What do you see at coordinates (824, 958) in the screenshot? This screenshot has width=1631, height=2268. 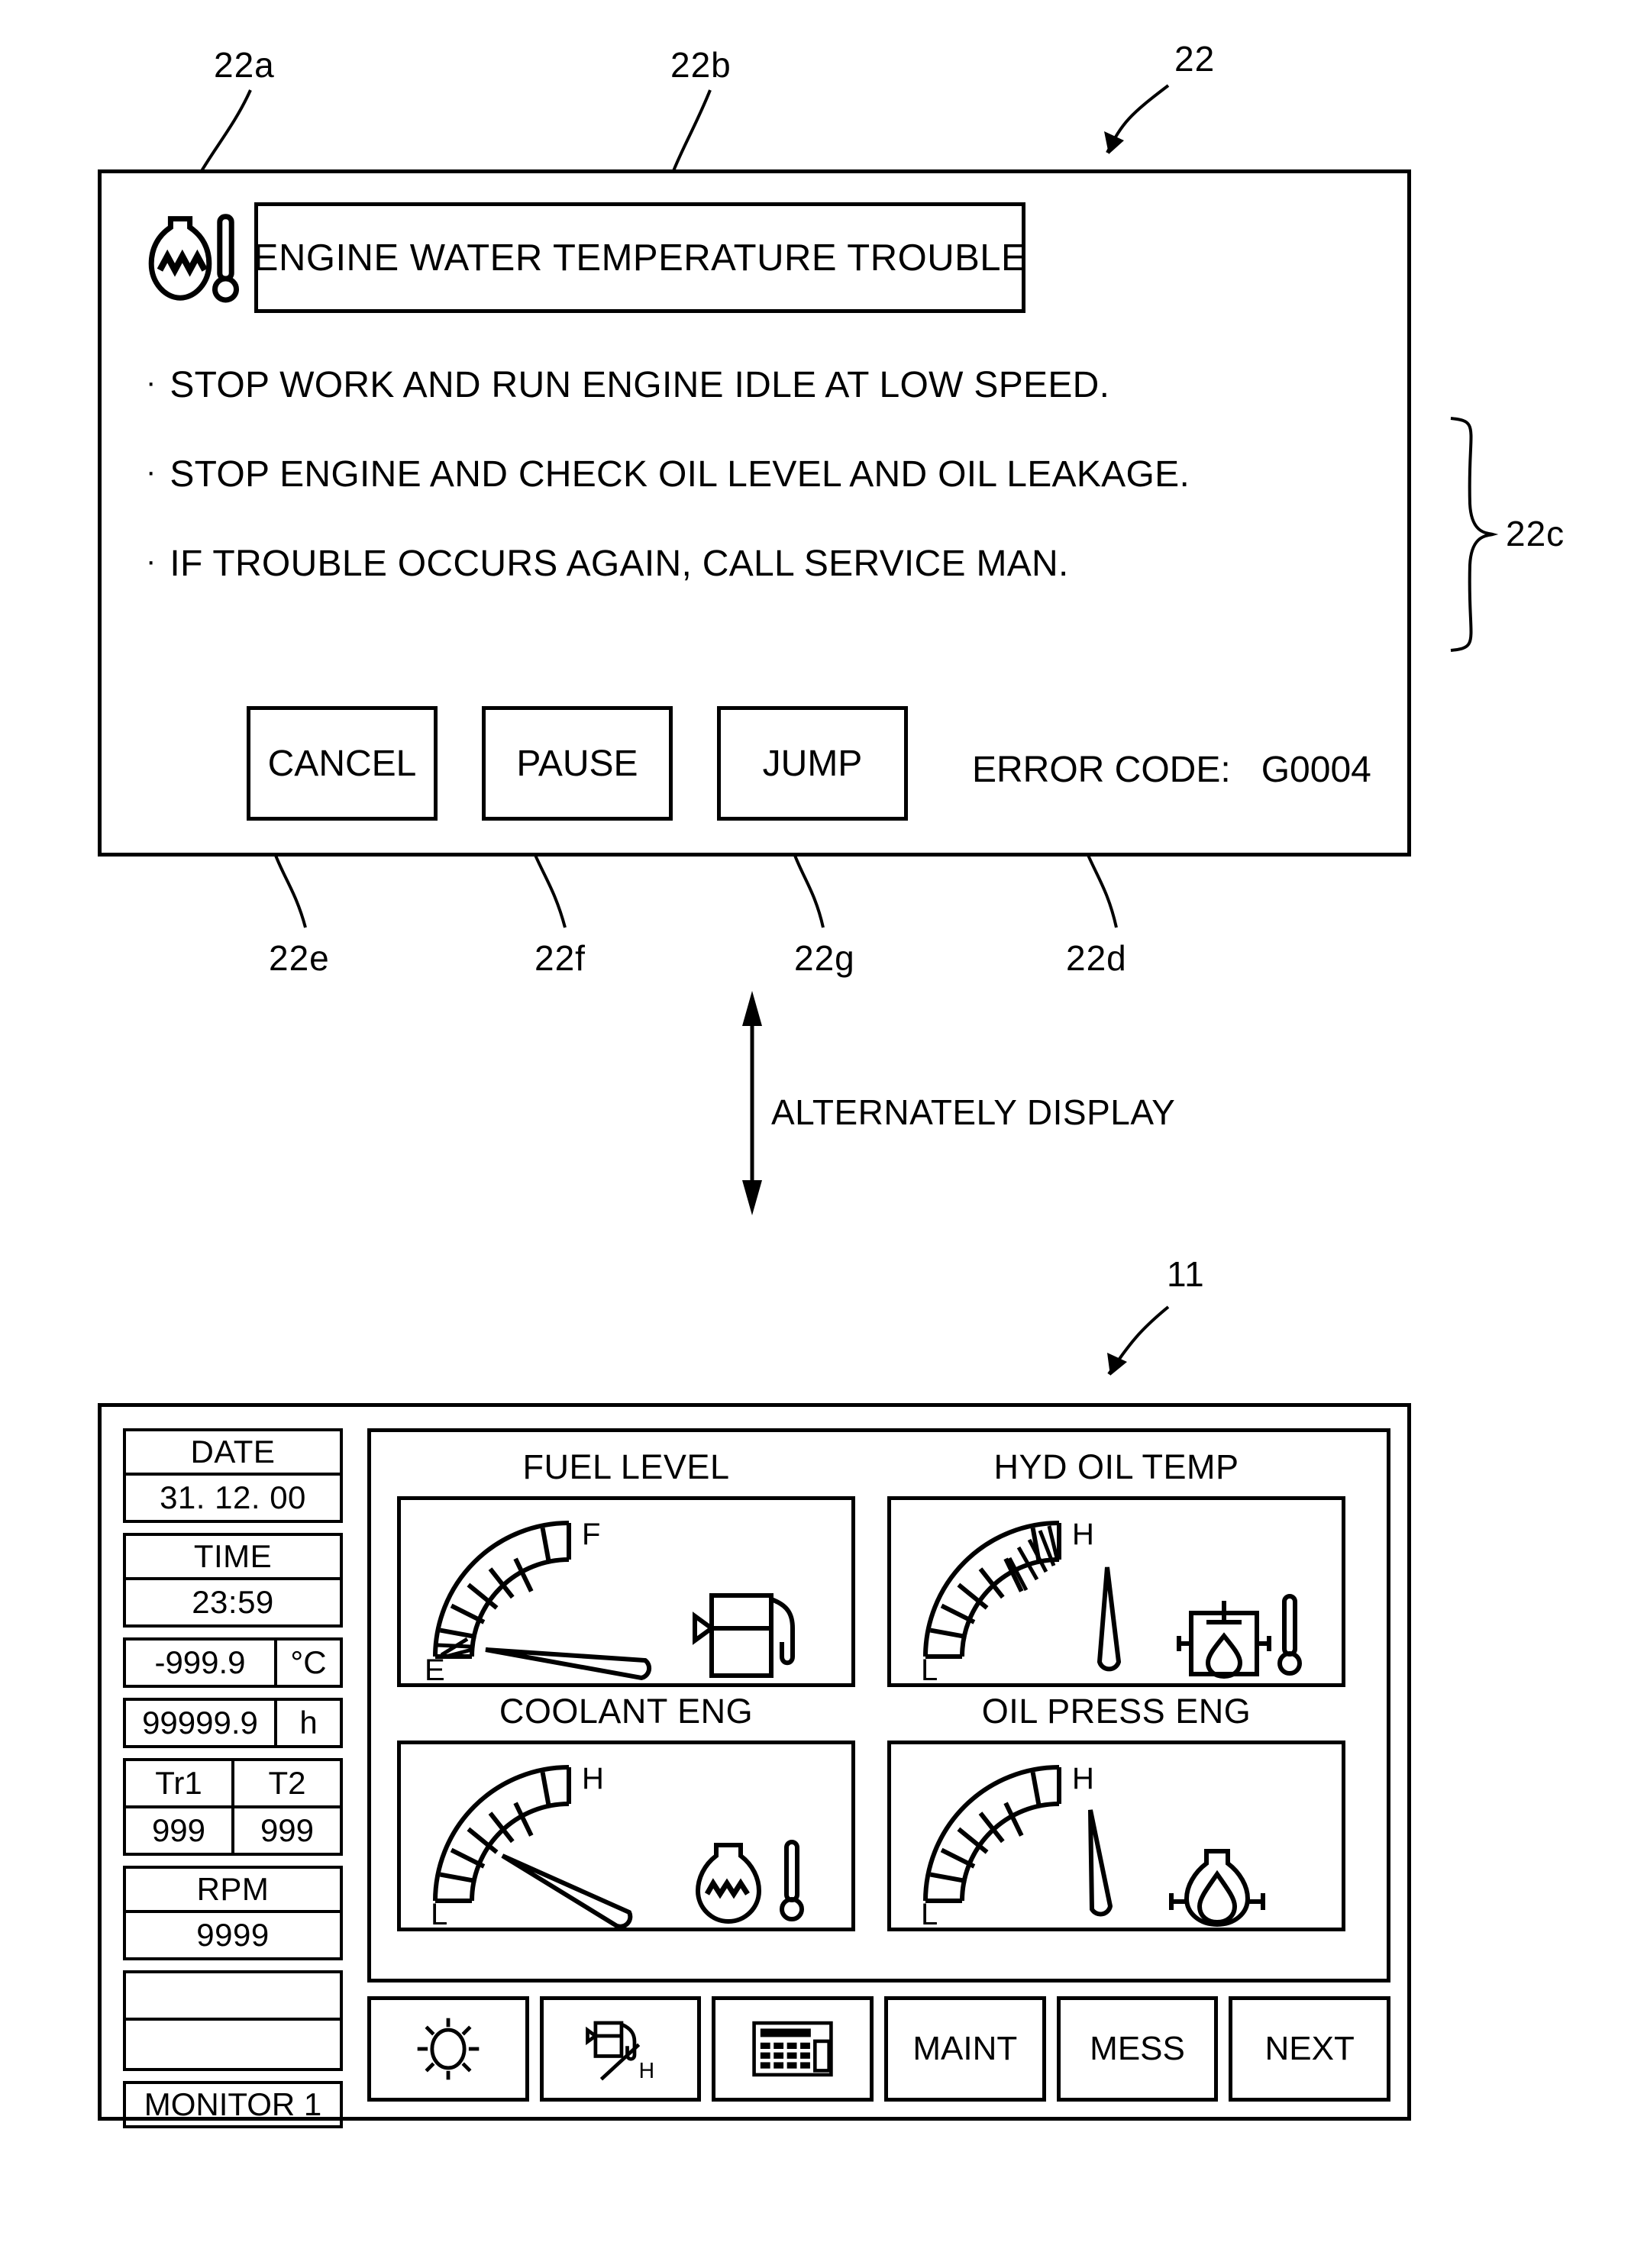 I see `ref-22g: 22g` at bounding box center [824, 958].